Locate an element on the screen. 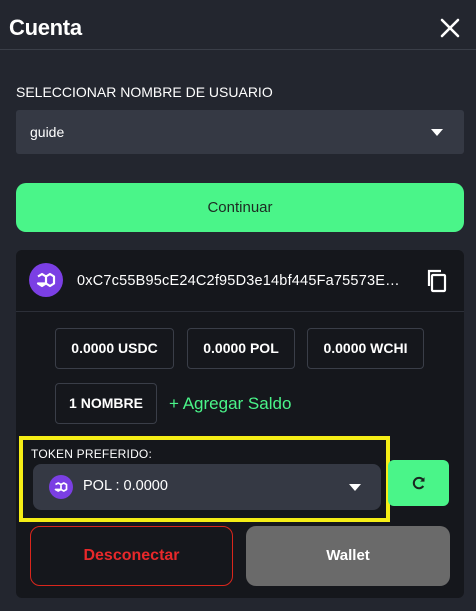 The image size is (476, 611). wchi-balance-chip: 0.0000 WCHI is located at coordinates (365, 348).